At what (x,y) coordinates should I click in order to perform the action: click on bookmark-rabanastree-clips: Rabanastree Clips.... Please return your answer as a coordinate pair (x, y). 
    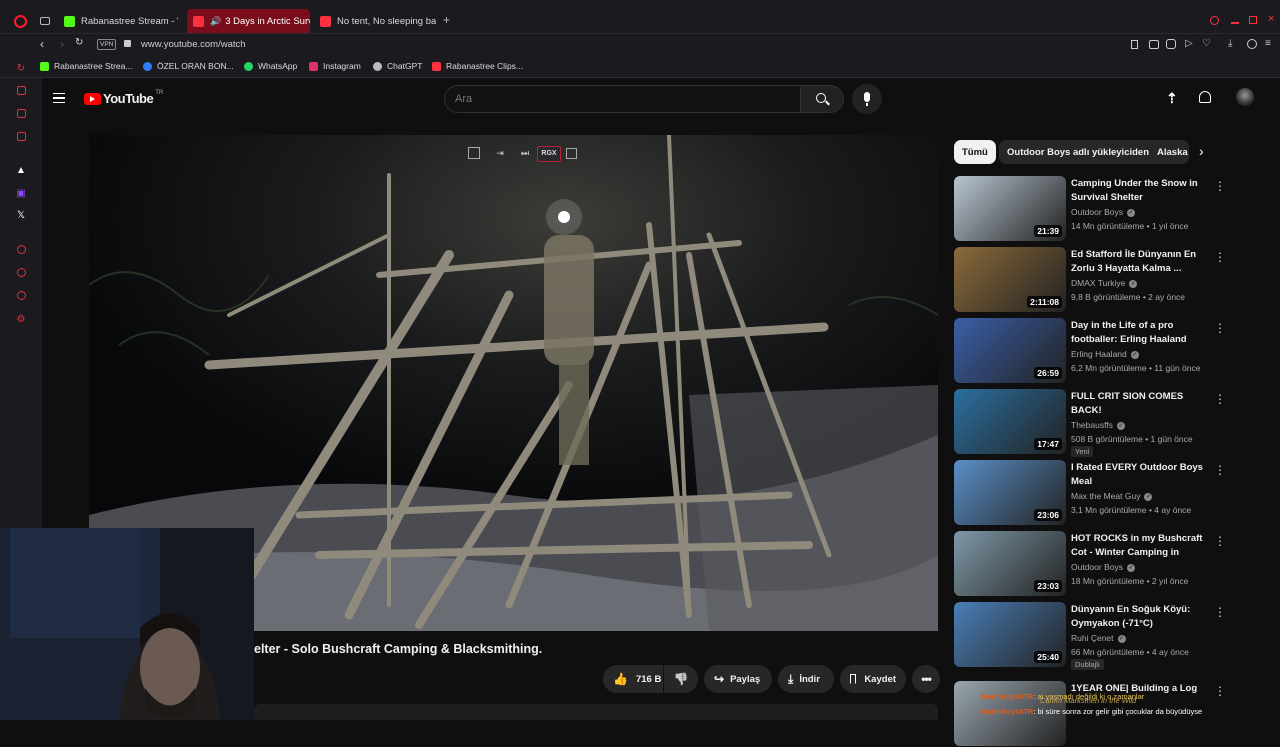
    Looking at the image, I should click on (477, 66).